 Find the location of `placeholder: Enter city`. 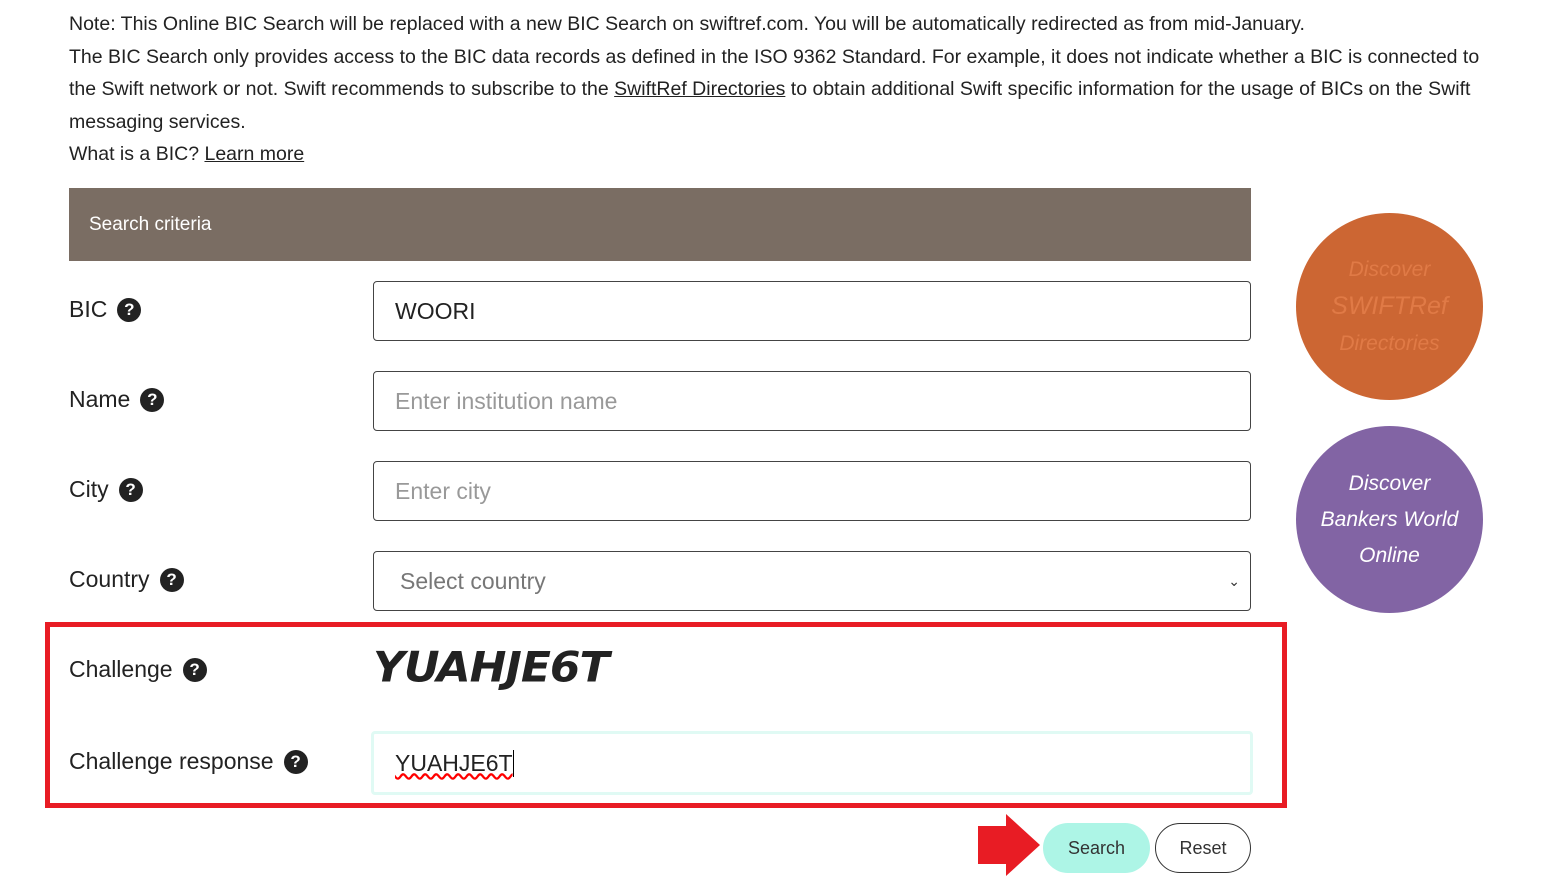

placeholder: Enter city is located at coordinates (443, 490).